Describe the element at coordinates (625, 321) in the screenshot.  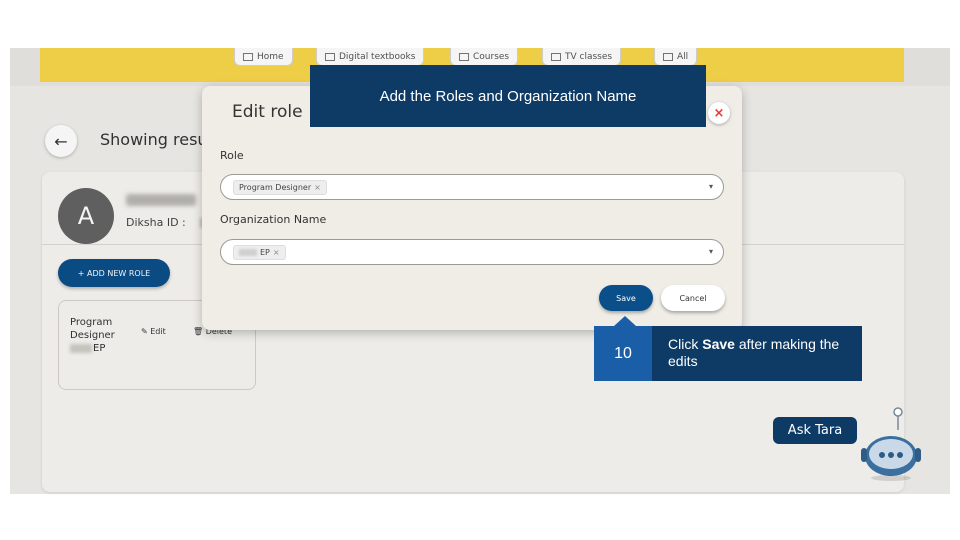
I see `callout-pointer` at that location.